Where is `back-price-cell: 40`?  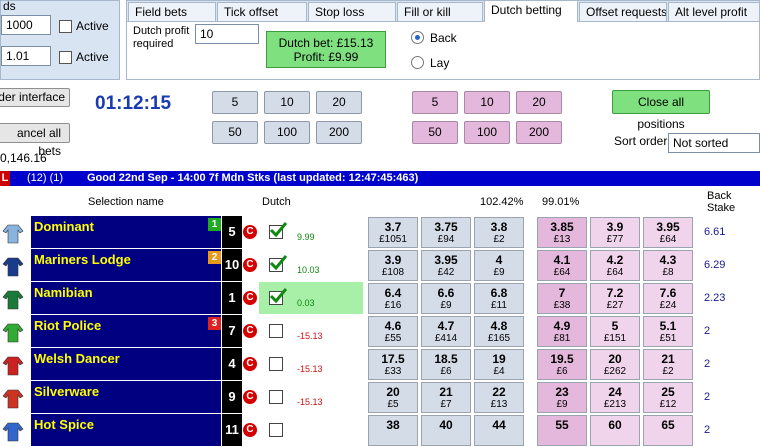 back-price-cell: 40 is located at coordinates (446, 430).